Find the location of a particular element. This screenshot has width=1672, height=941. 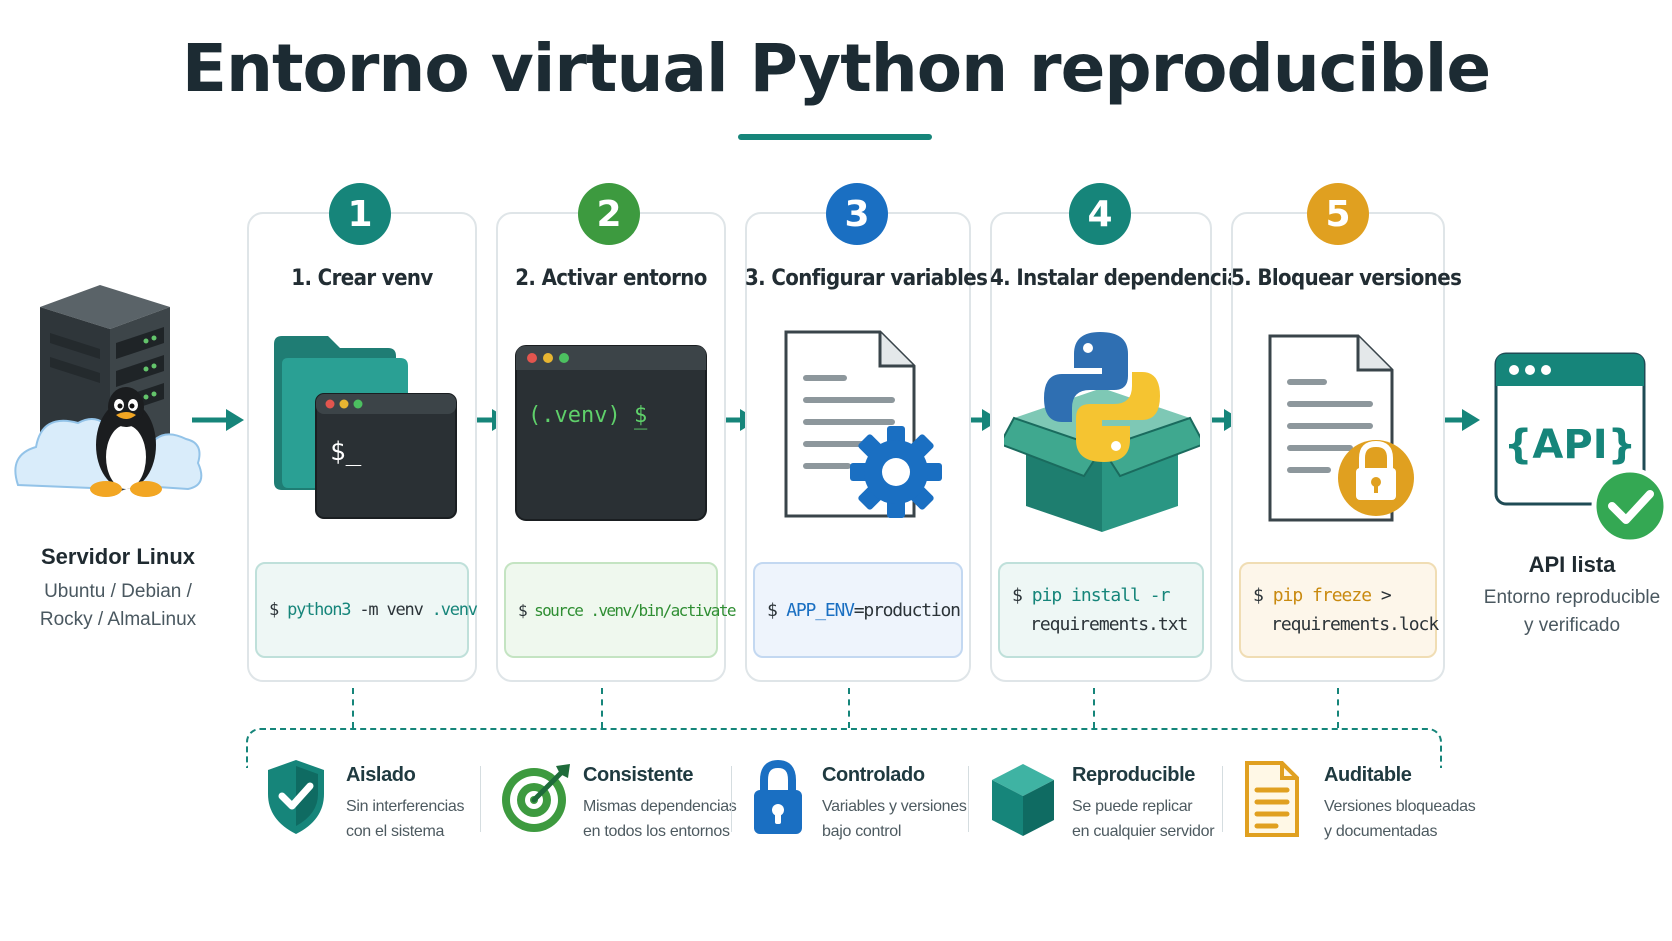

source-subtitle-line1: Ubuntu / Debian / is located at coordinates (118, 591).